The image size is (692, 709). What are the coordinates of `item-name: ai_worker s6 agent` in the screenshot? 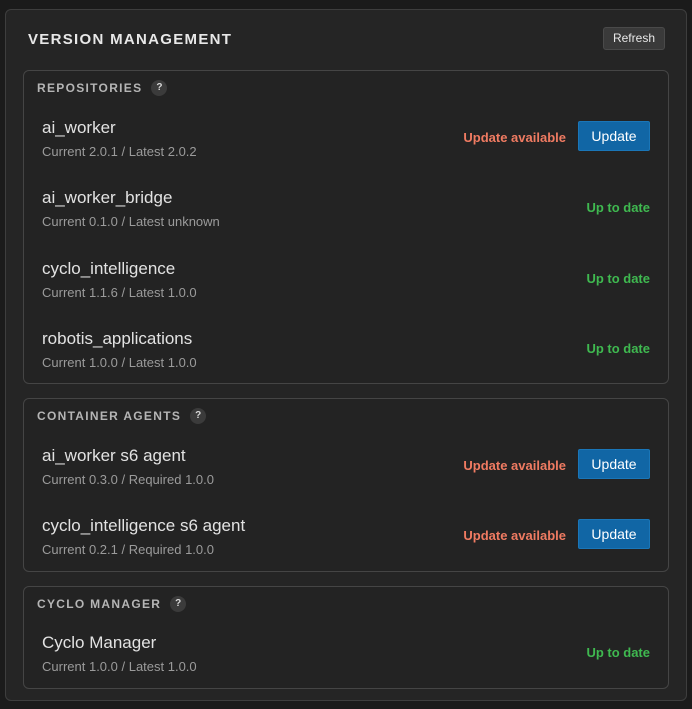 It's located at (114, 455).